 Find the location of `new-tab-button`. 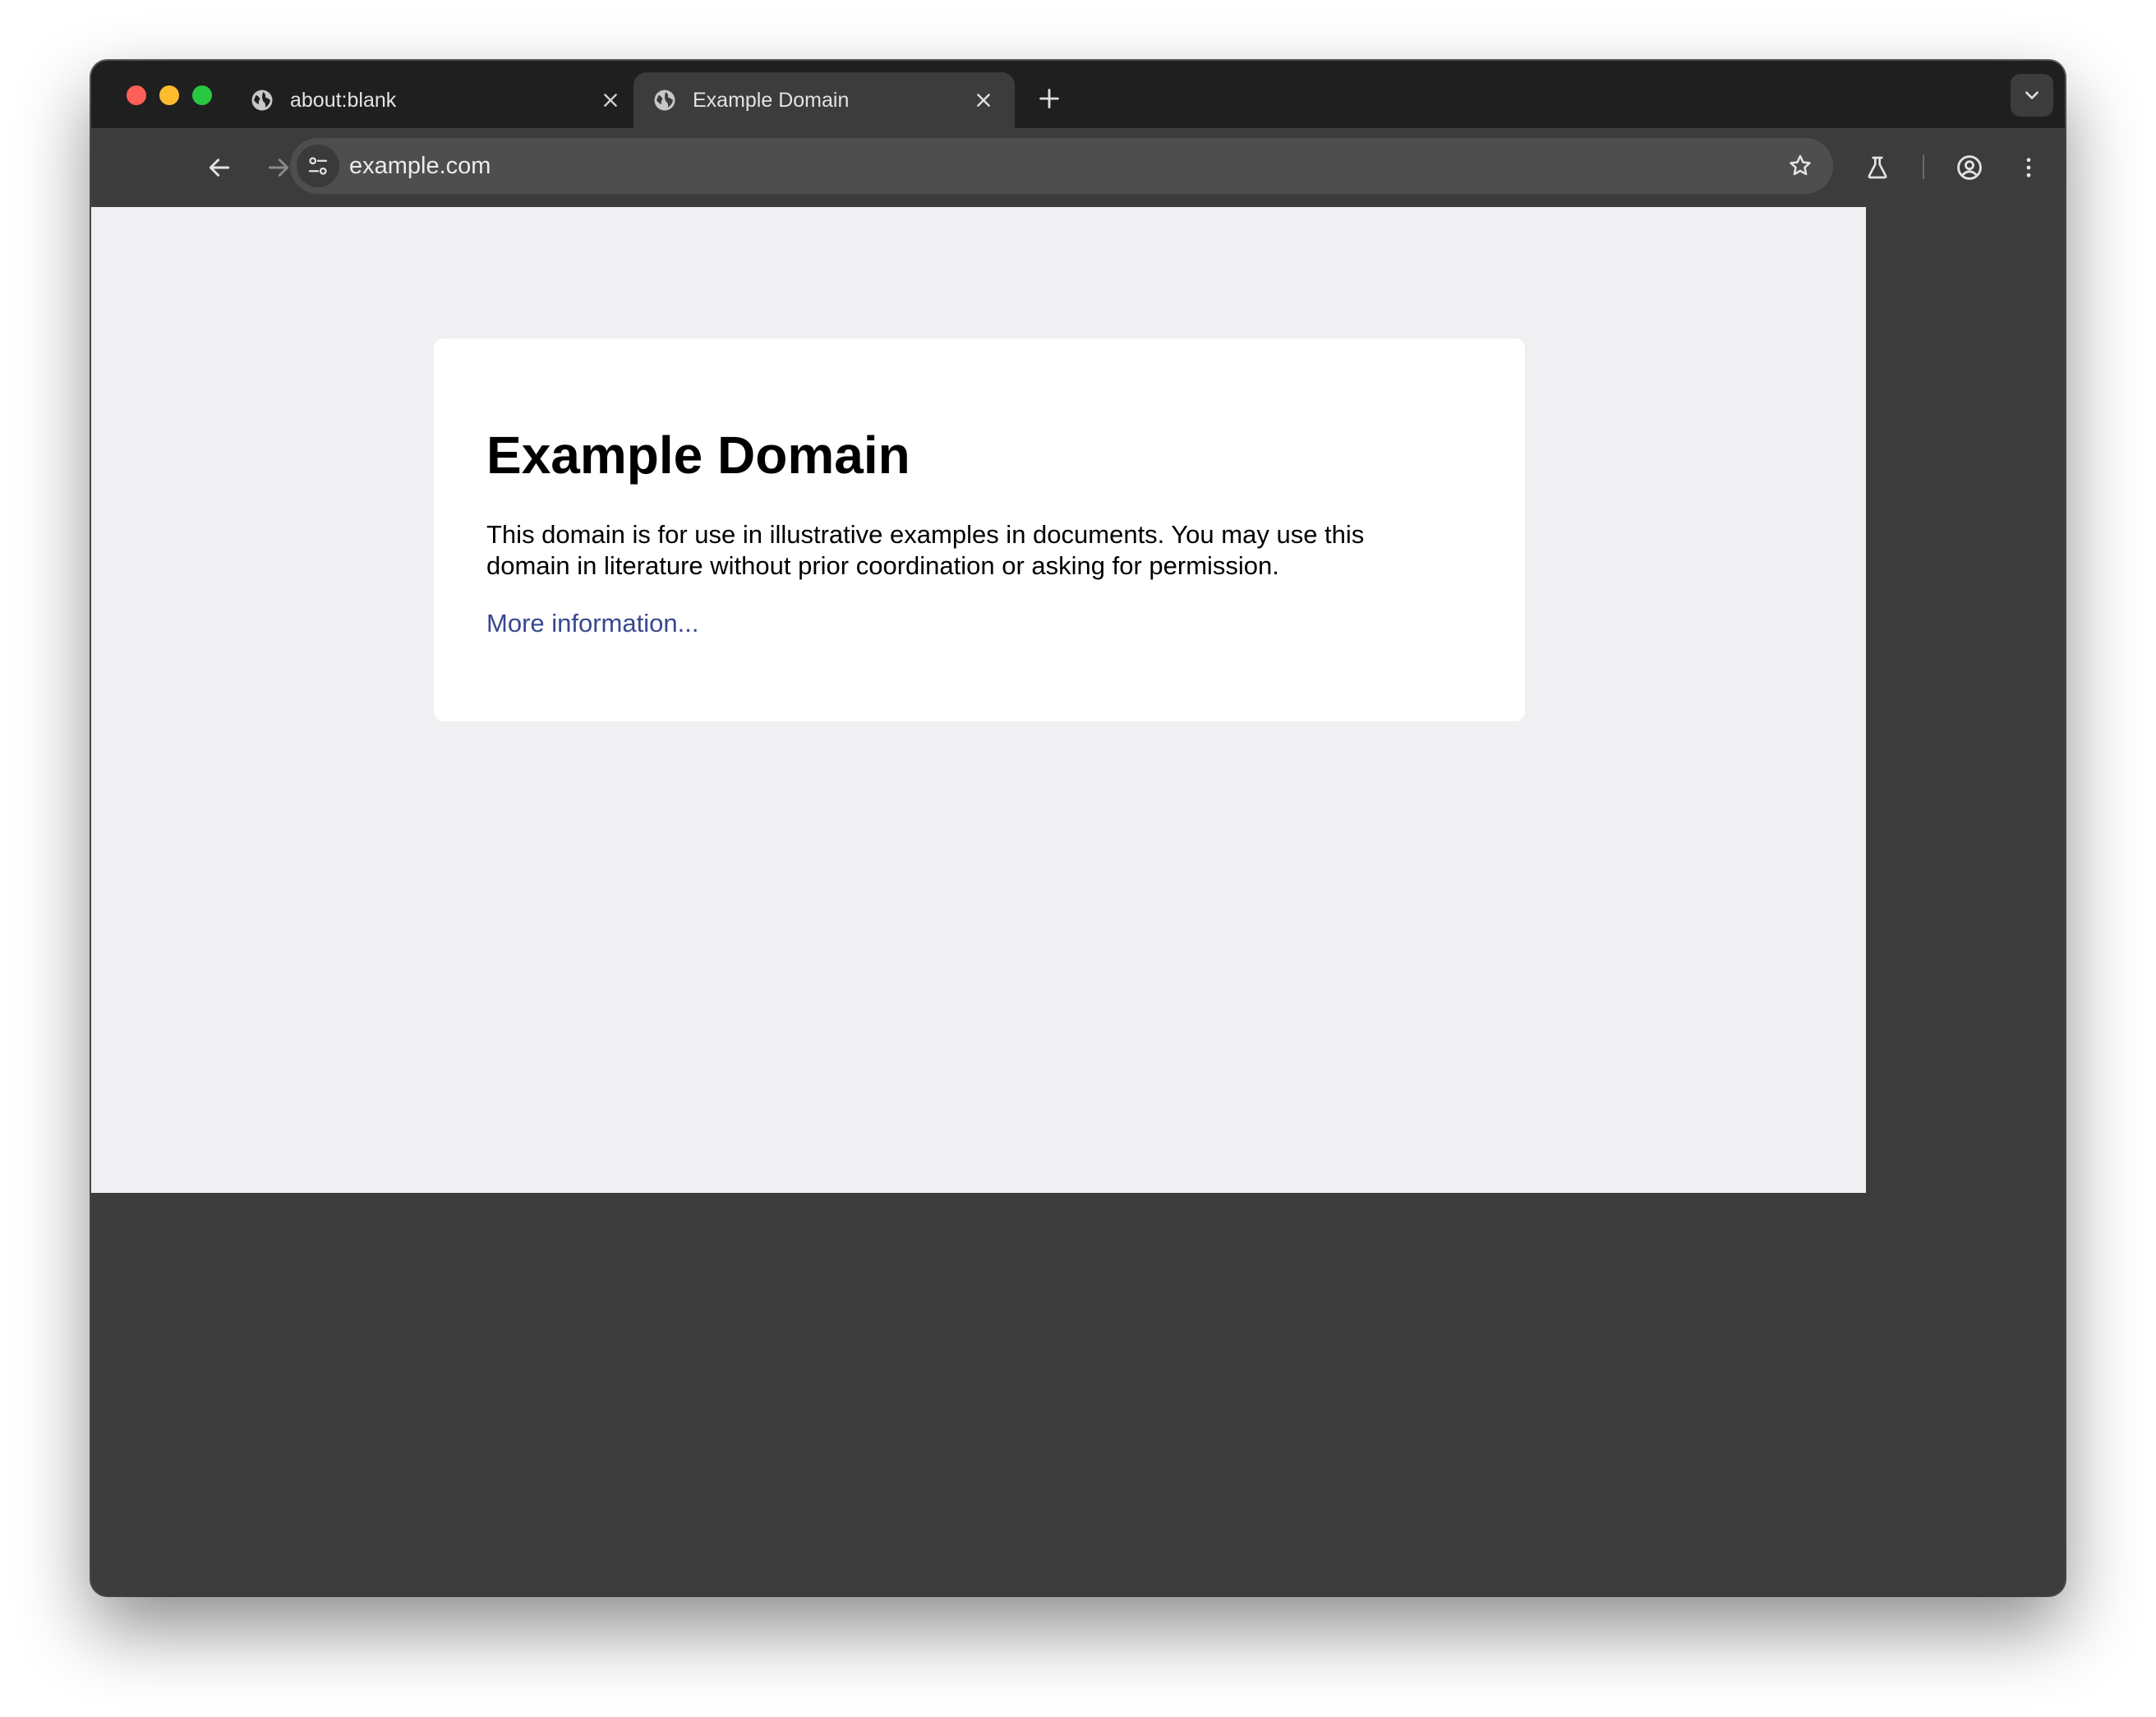

new-tab-button is located at coordinates (1049, 98).